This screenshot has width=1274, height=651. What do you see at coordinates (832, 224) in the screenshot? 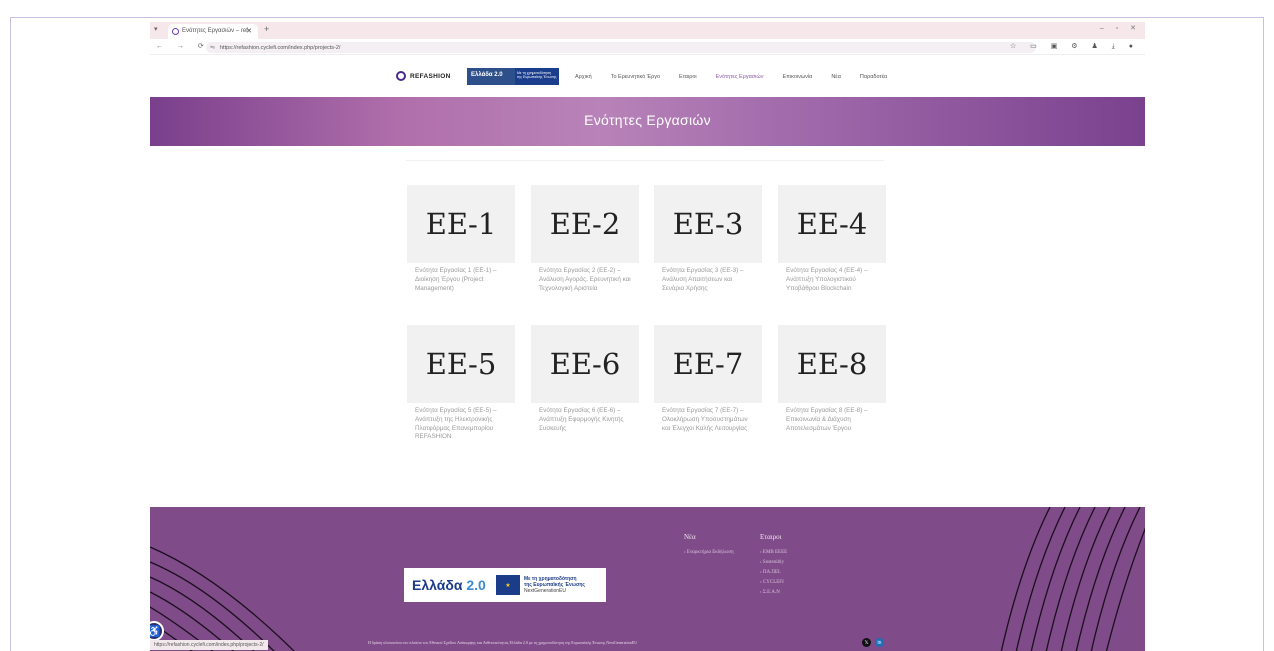
I see `card-thumbnail: ΕΕ-4` at bounding box center [832, 224].